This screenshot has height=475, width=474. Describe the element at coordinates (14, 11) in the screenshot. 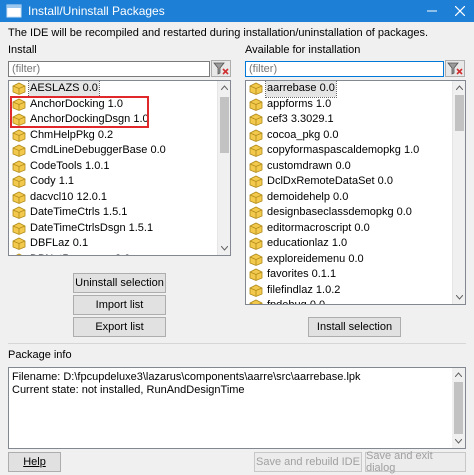

I see `app-icon` at that location.